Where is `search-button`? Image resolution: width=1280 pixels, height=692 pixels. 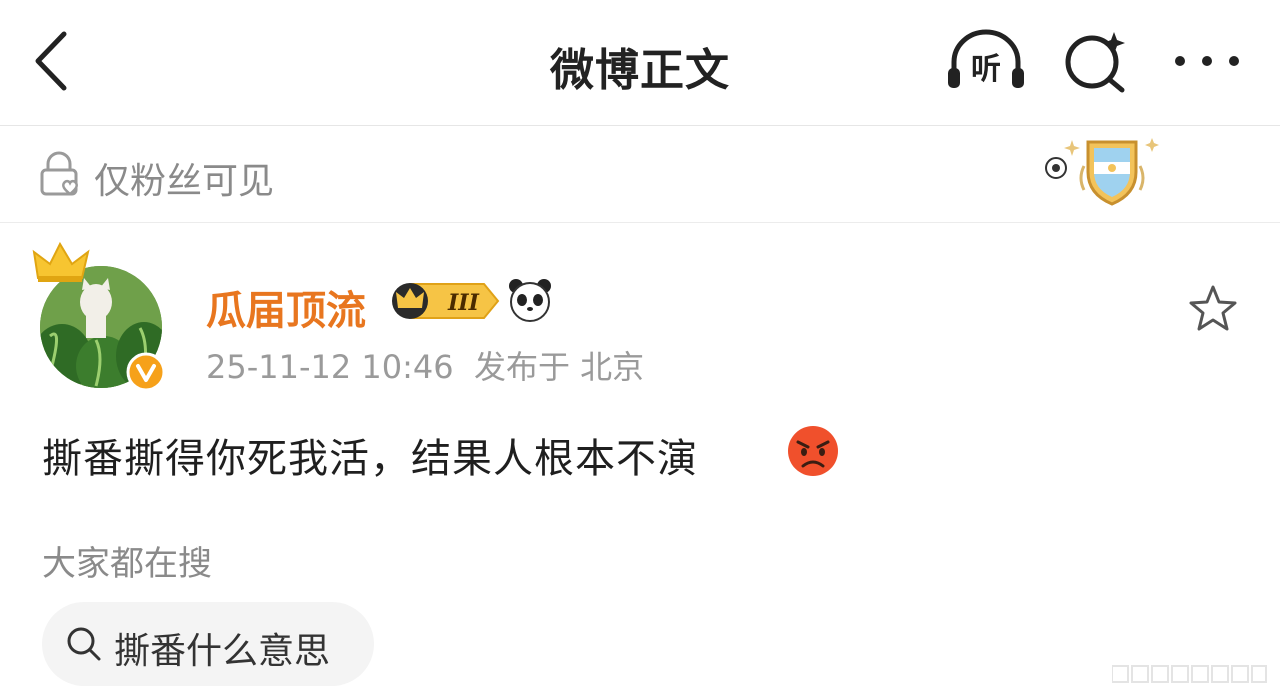 search-button is located at coordinates (1097, 61).